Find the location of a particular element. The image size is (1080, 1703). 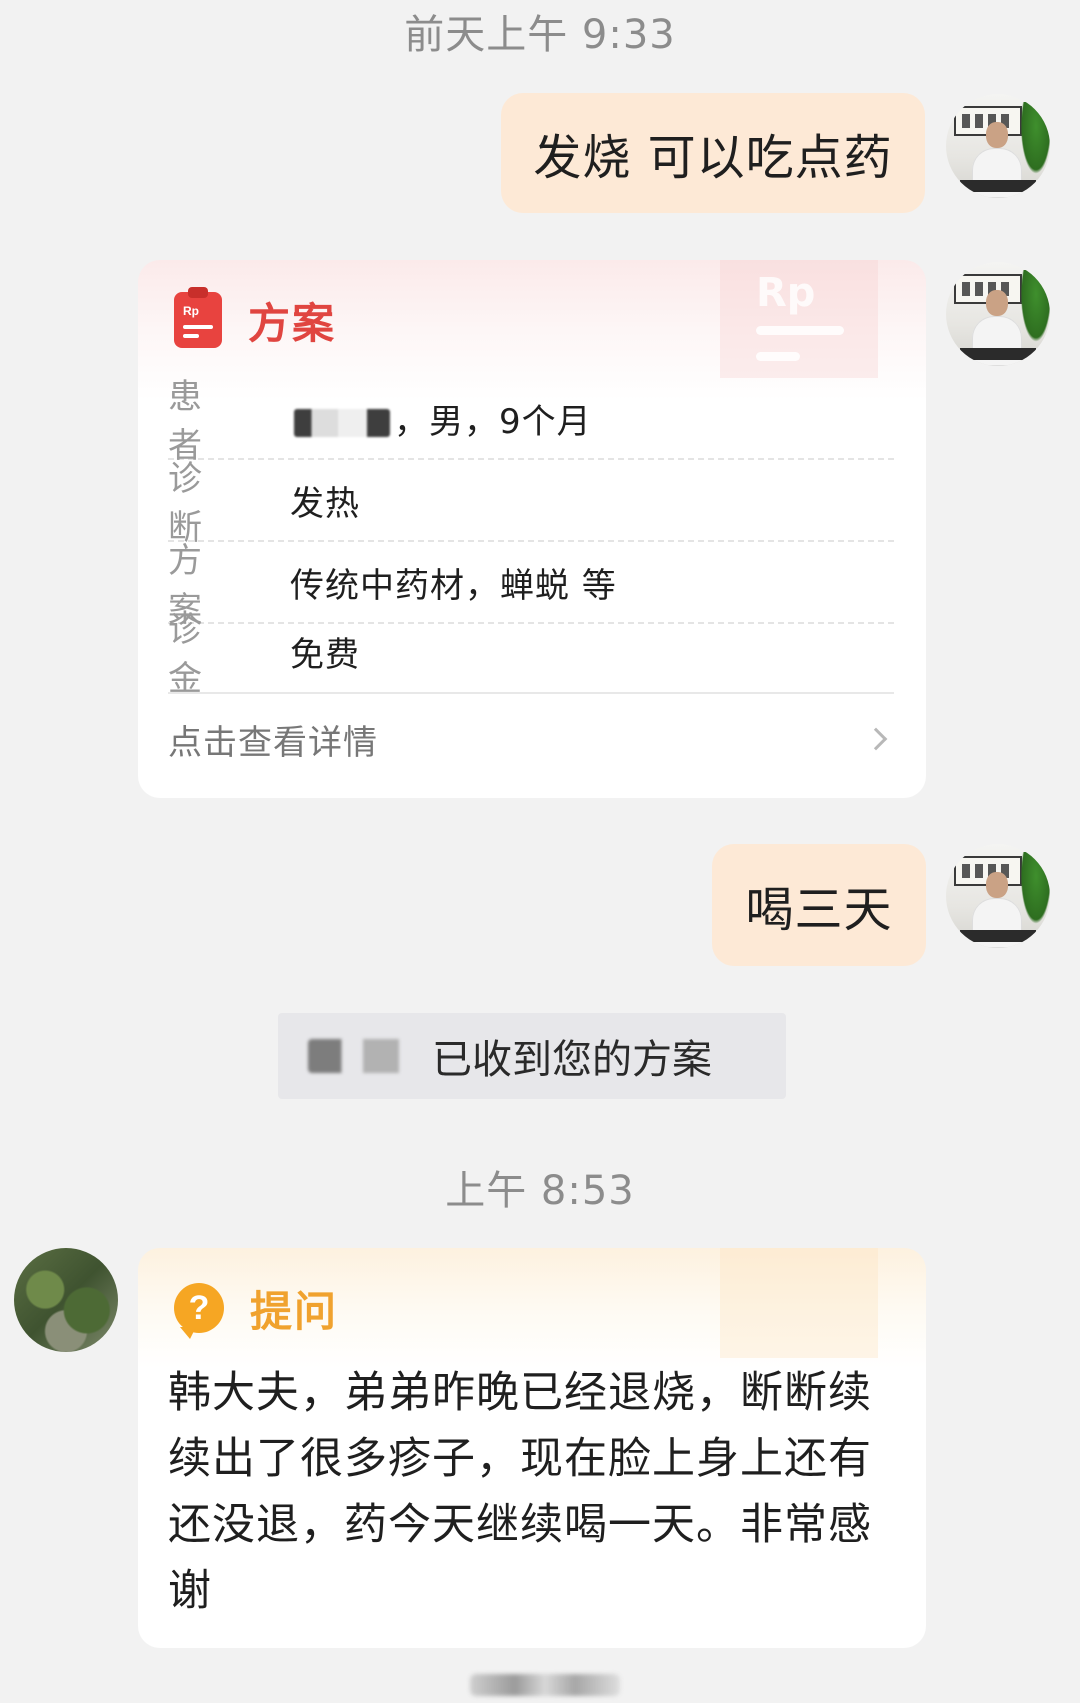

view-details-label: 点击查看详情 is located at coordinates (273, 742).